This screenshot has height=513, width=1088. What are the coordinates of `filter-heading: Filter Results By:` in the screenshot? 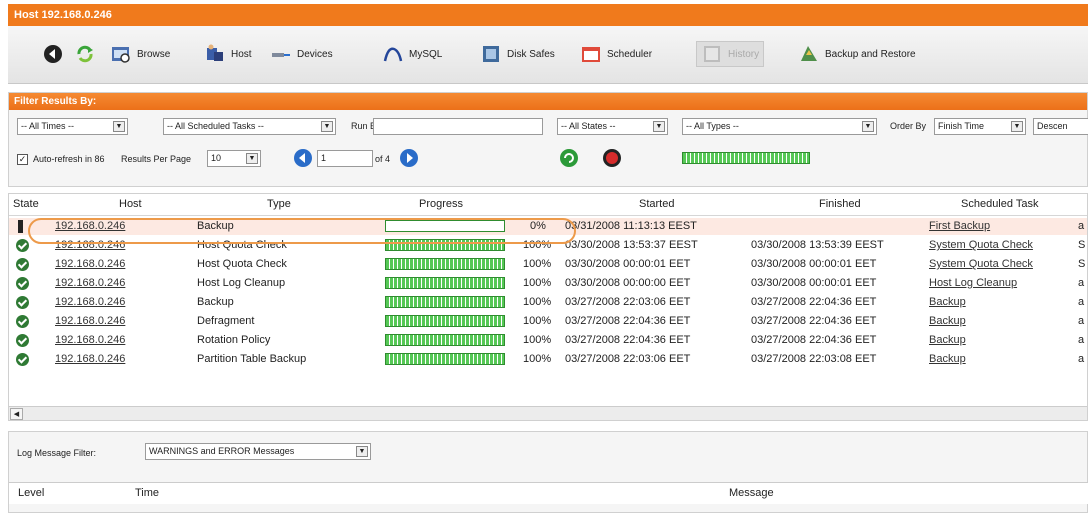 It's located at (548, 101).